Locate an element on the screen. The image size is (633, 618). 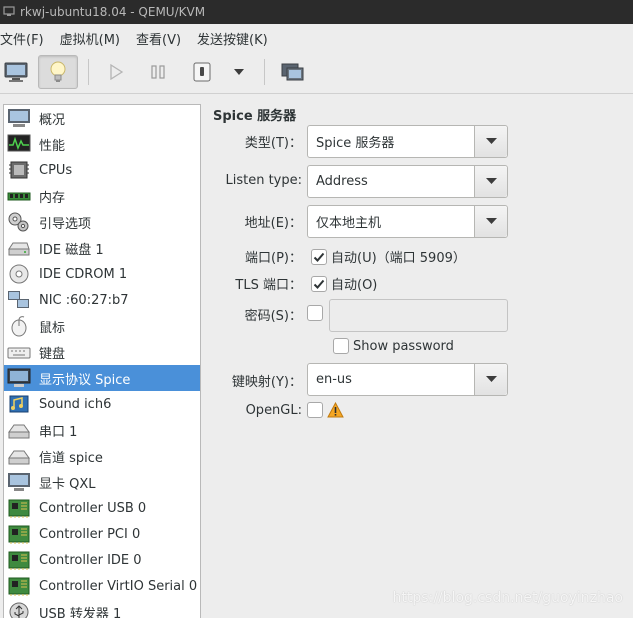
power-icon is located at coordinates (202, 72).